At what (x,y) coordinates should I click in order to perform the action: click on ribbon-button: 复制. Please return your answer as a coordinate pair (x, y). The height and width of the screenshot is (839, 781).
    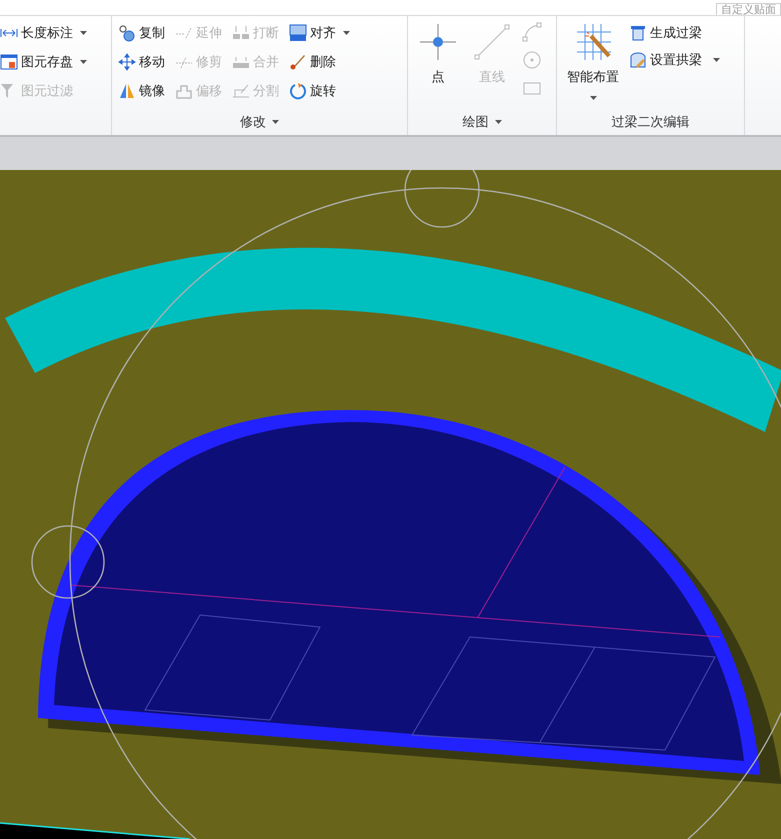
    Looking at the image, I should click on (141, 32).